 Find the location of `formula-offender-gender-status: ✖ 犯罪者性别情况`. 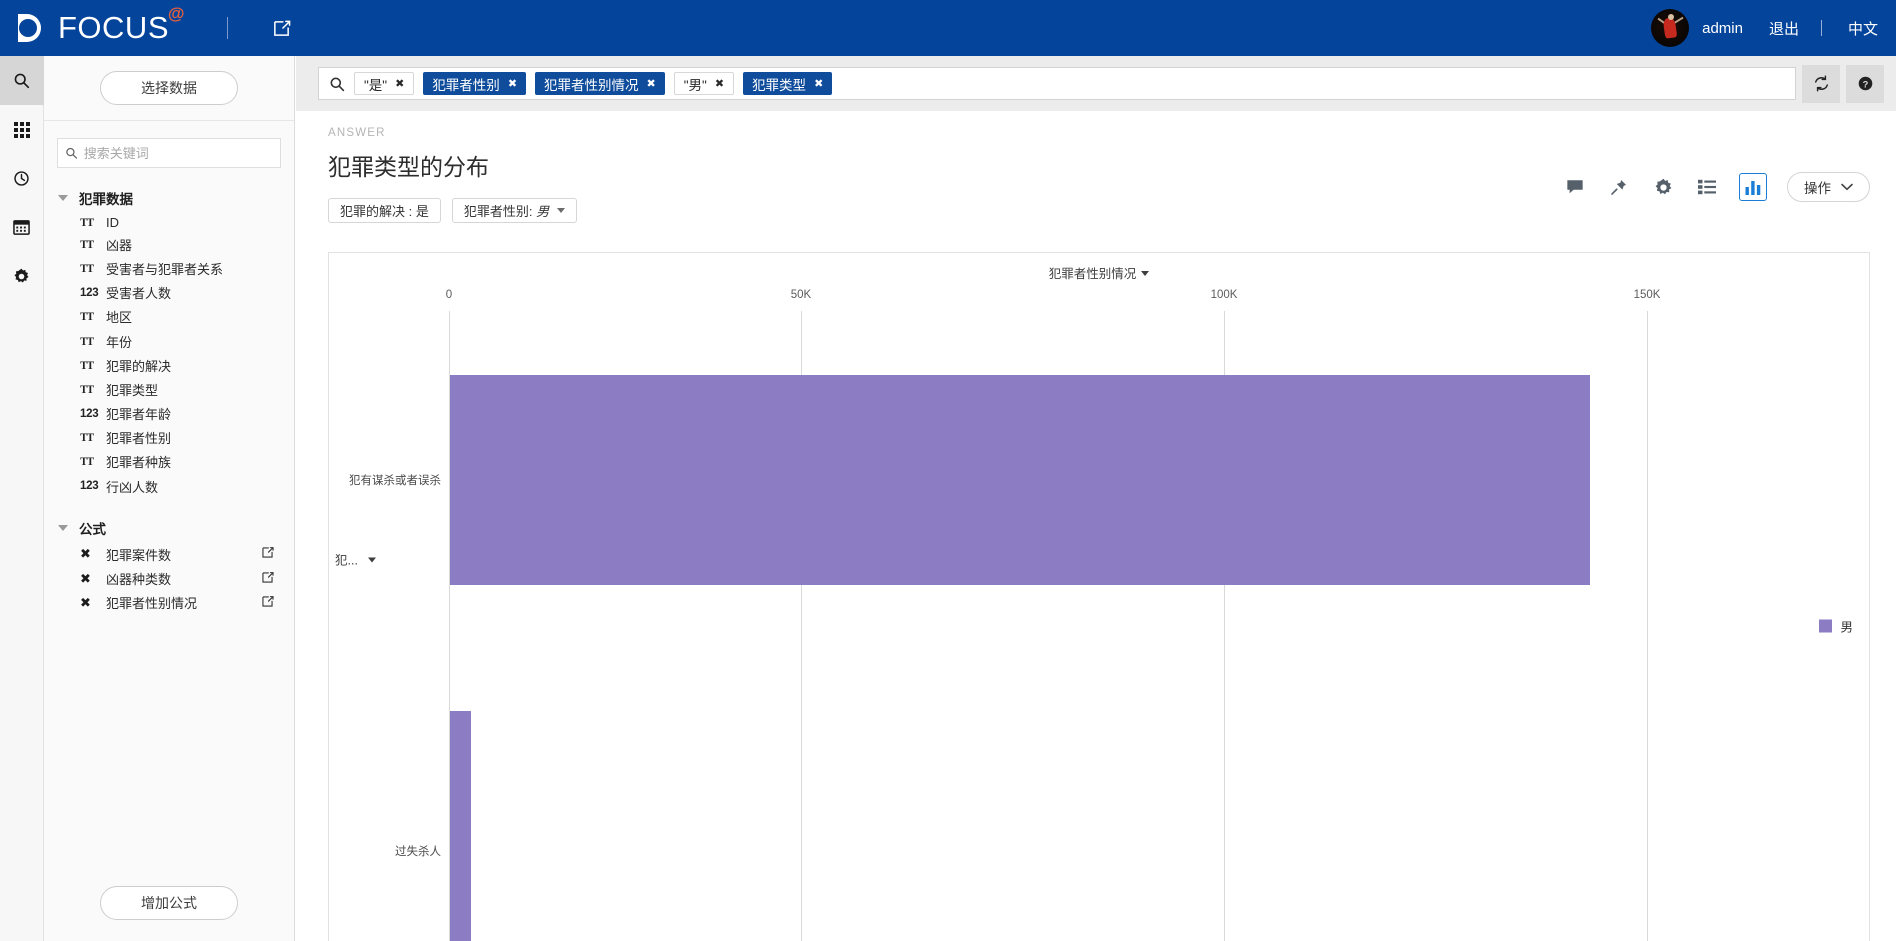

formula-offender-gender-status: ✖ 犯罪者性别情况 is located at coordinates (169, 603).